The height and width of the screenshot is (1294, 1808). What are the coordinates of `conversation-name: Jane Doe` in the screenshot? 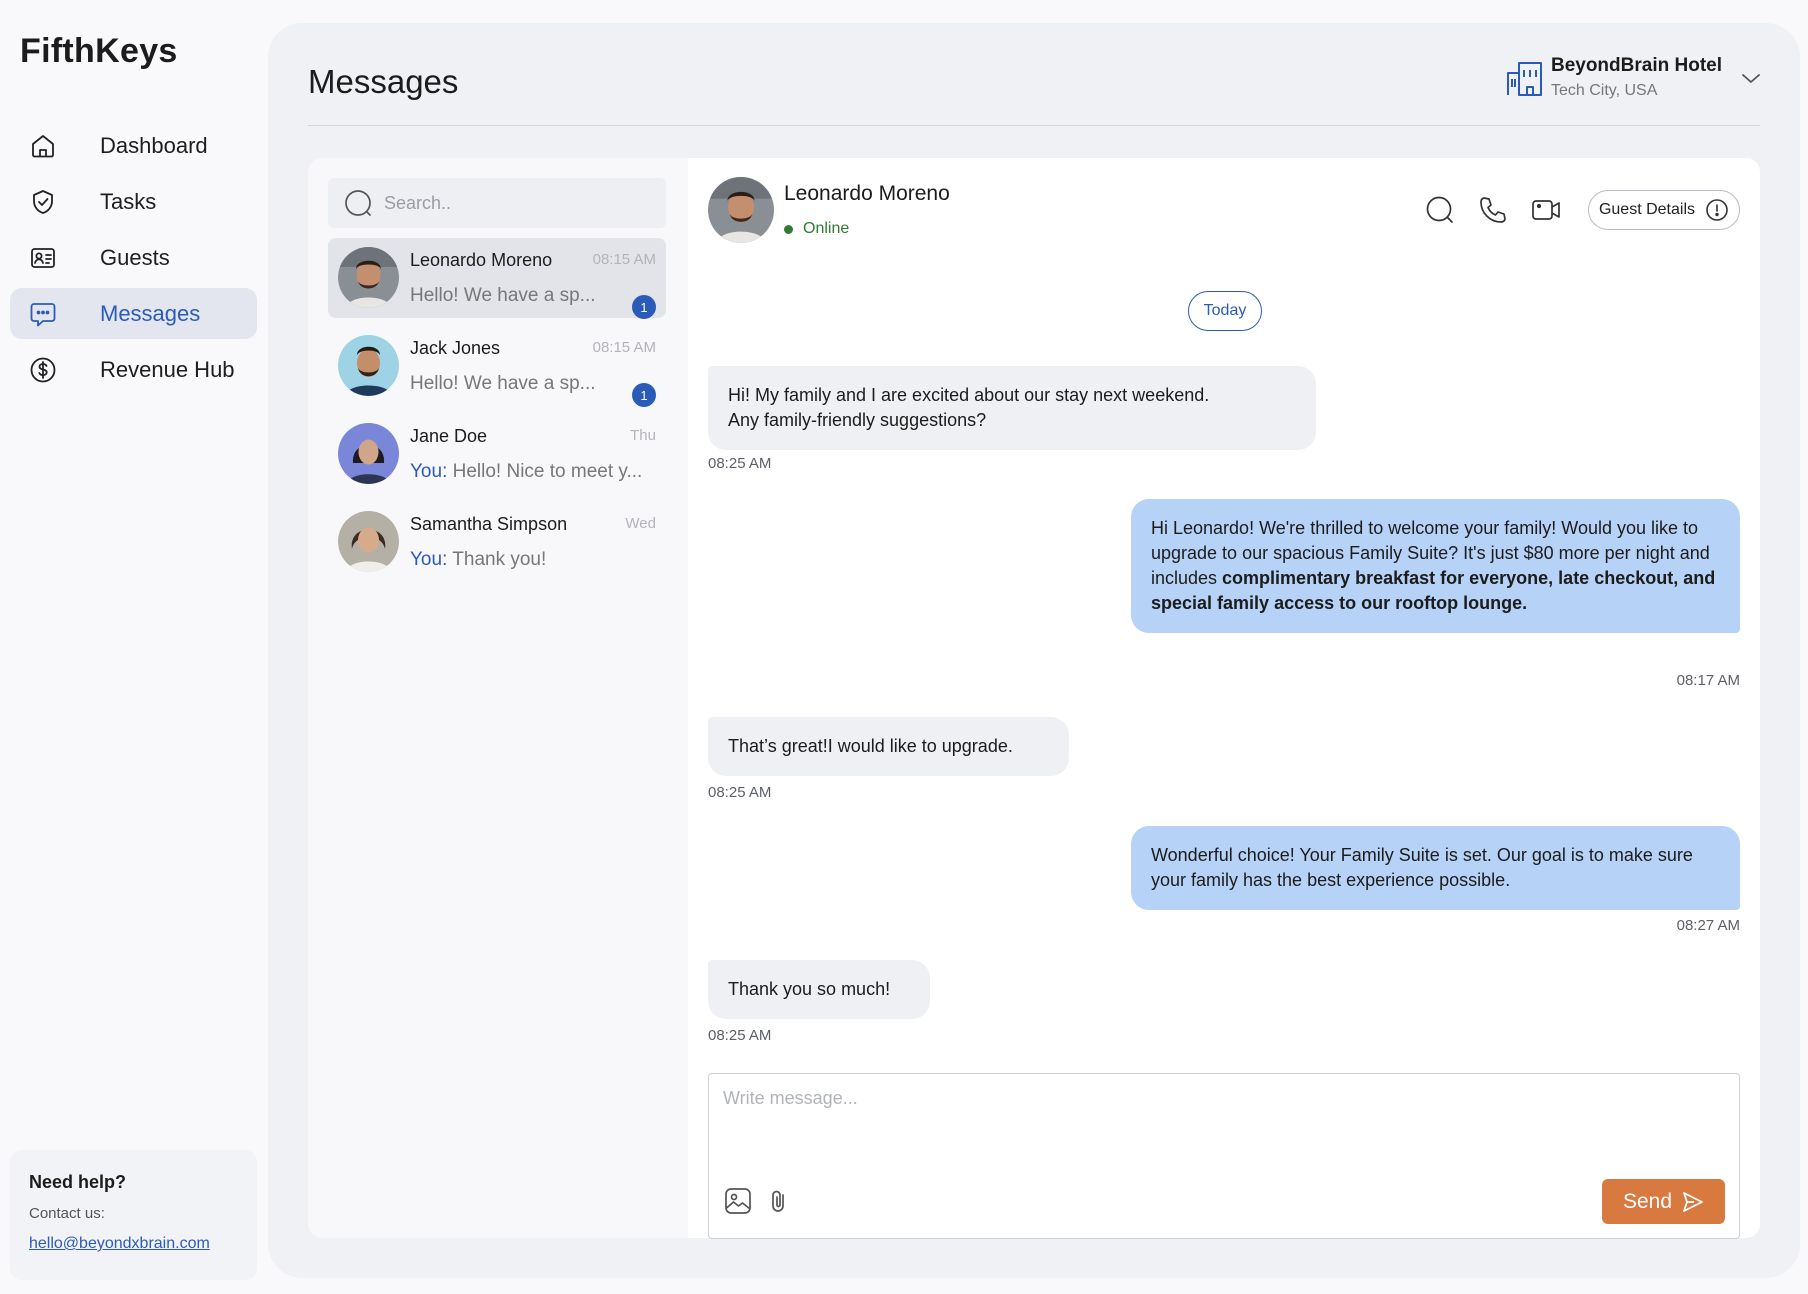 It's located at (449, 436).